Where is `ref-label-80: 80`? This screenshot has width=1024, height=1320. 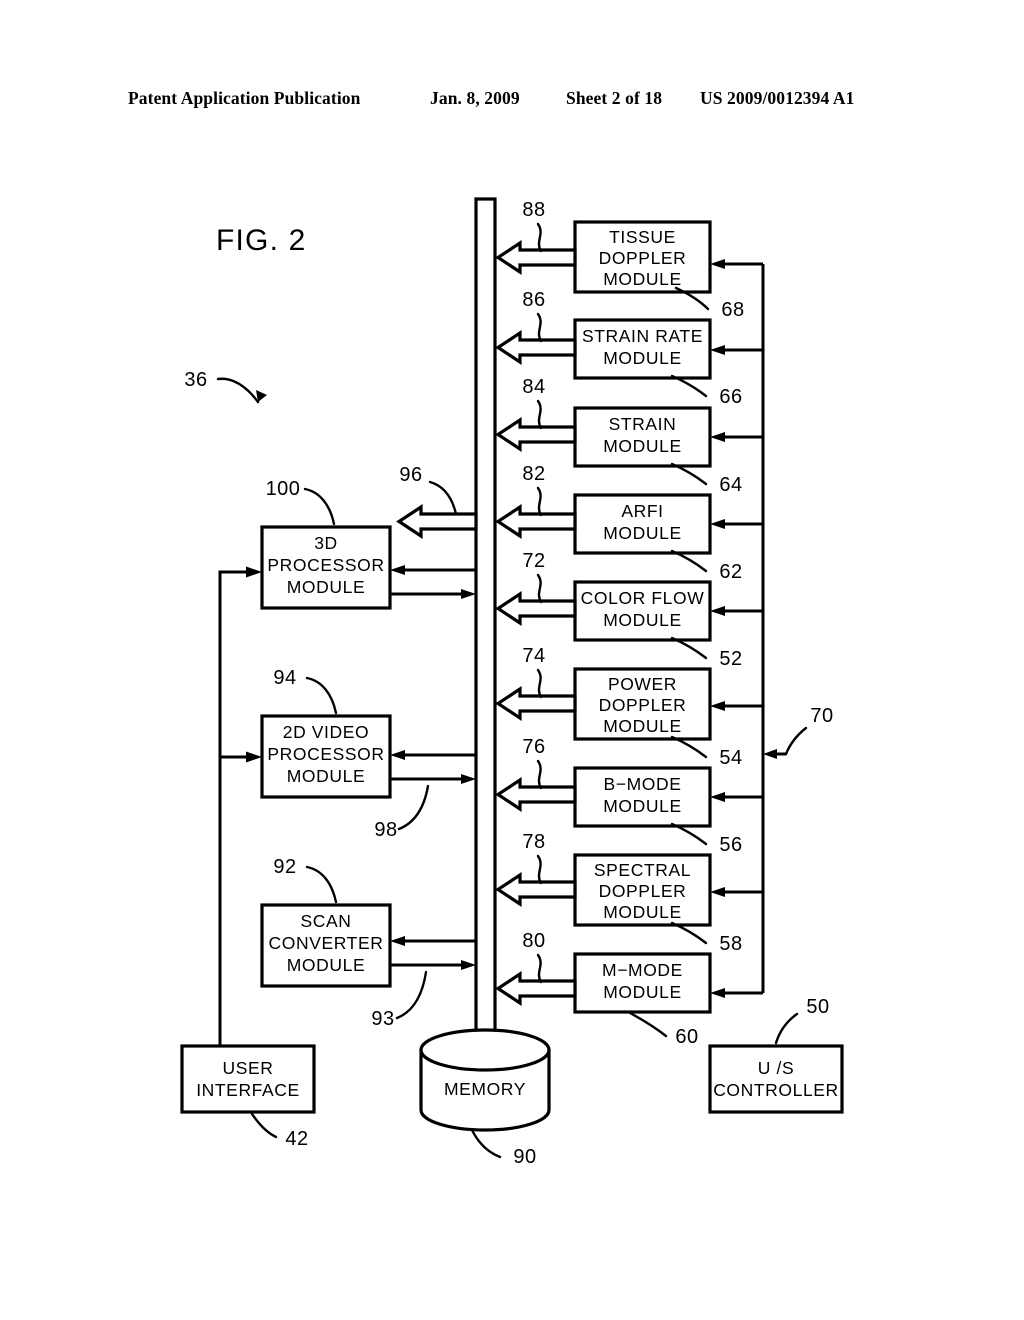
ref-label-80: 80 is located at coordinates (533, 941).